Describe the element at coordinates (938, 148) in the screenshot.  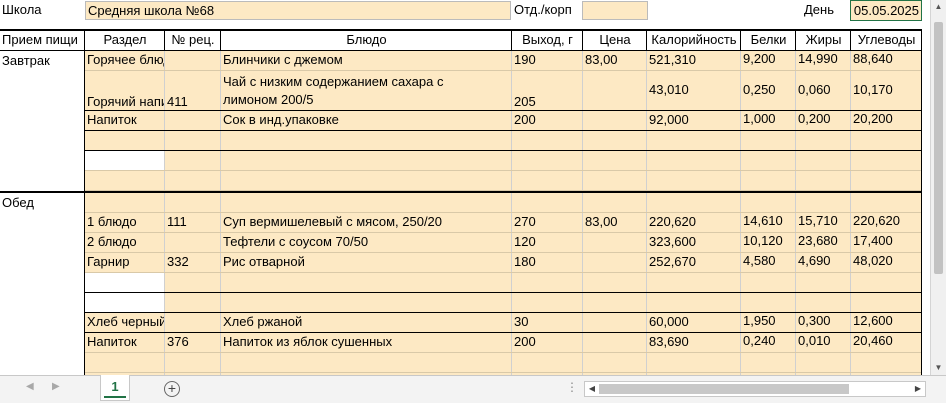
I see `vertical-scroll-thumb` at that location.